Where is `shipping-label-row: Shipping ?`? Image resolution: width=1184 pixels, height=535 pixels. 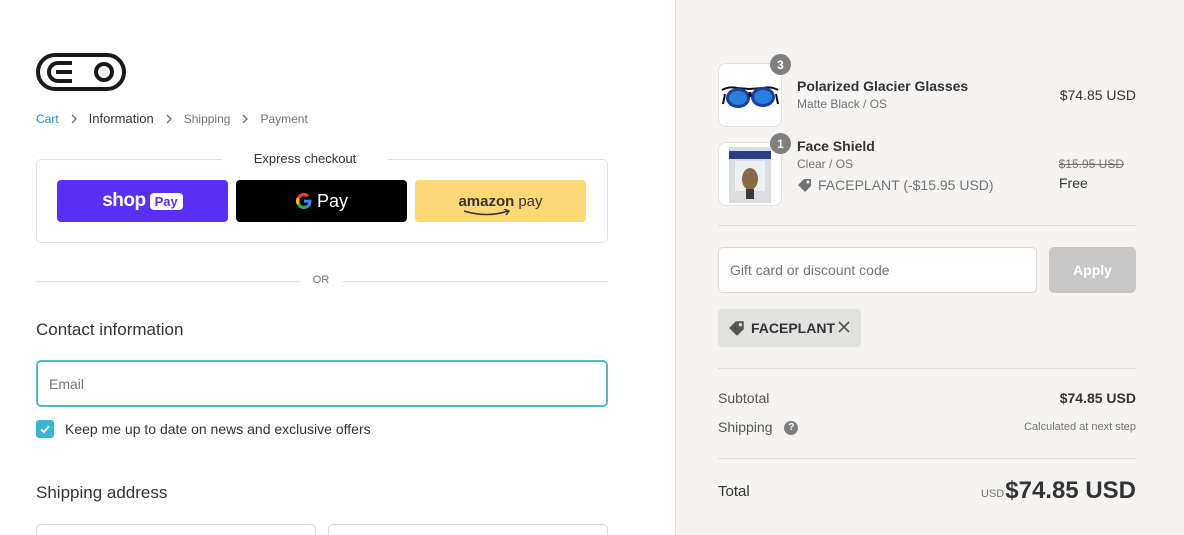
shipping-label-row: Shipping ? is located at coordinates (758, 427).